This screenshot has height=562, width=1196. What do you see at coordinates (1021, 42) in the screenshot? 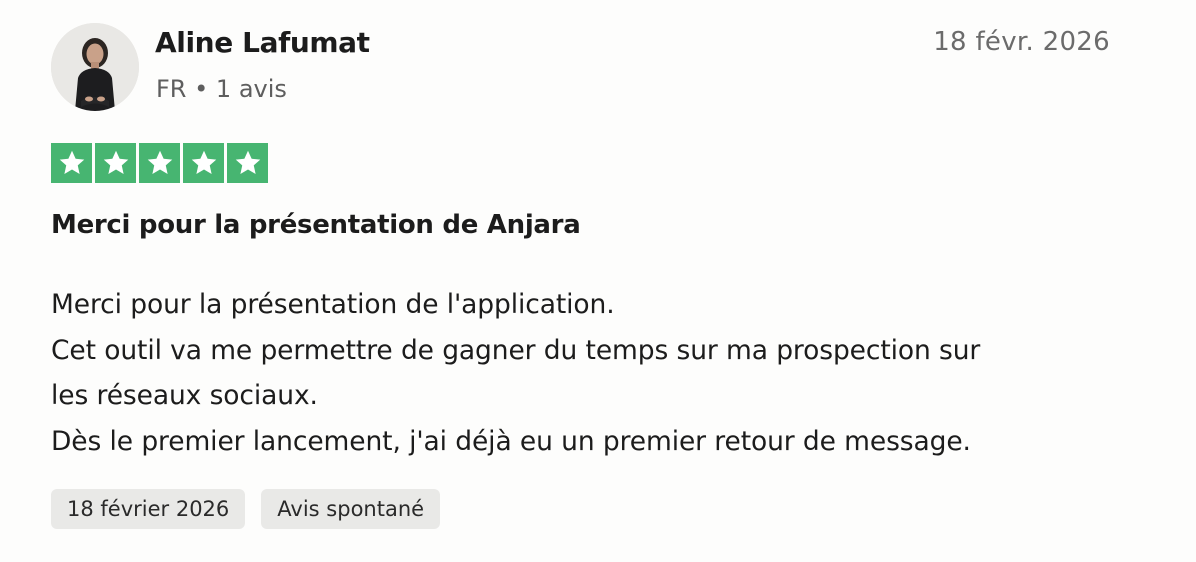
I see `review-date: 18 févr. 2026` at bounding box center [1021, 42].